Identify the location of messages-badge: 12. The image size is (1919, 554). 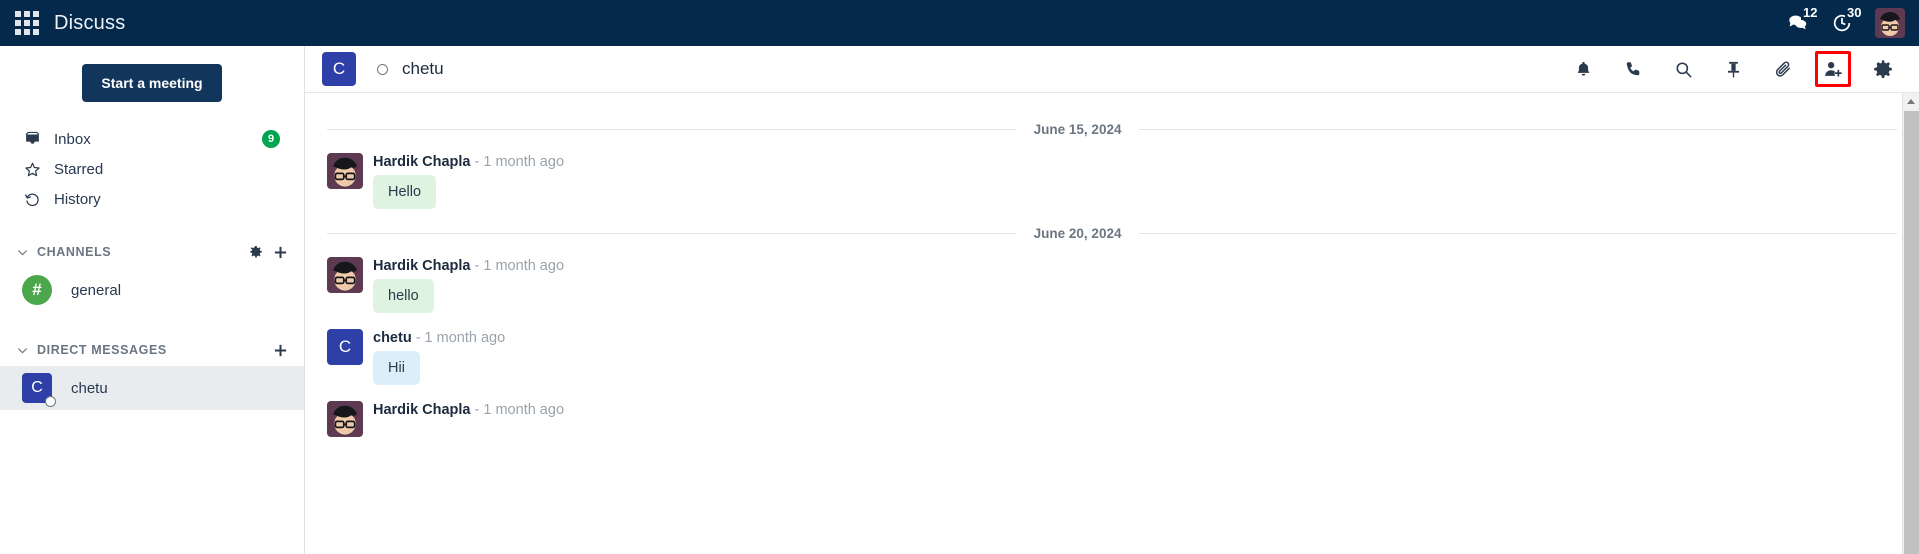
(1810, 12).